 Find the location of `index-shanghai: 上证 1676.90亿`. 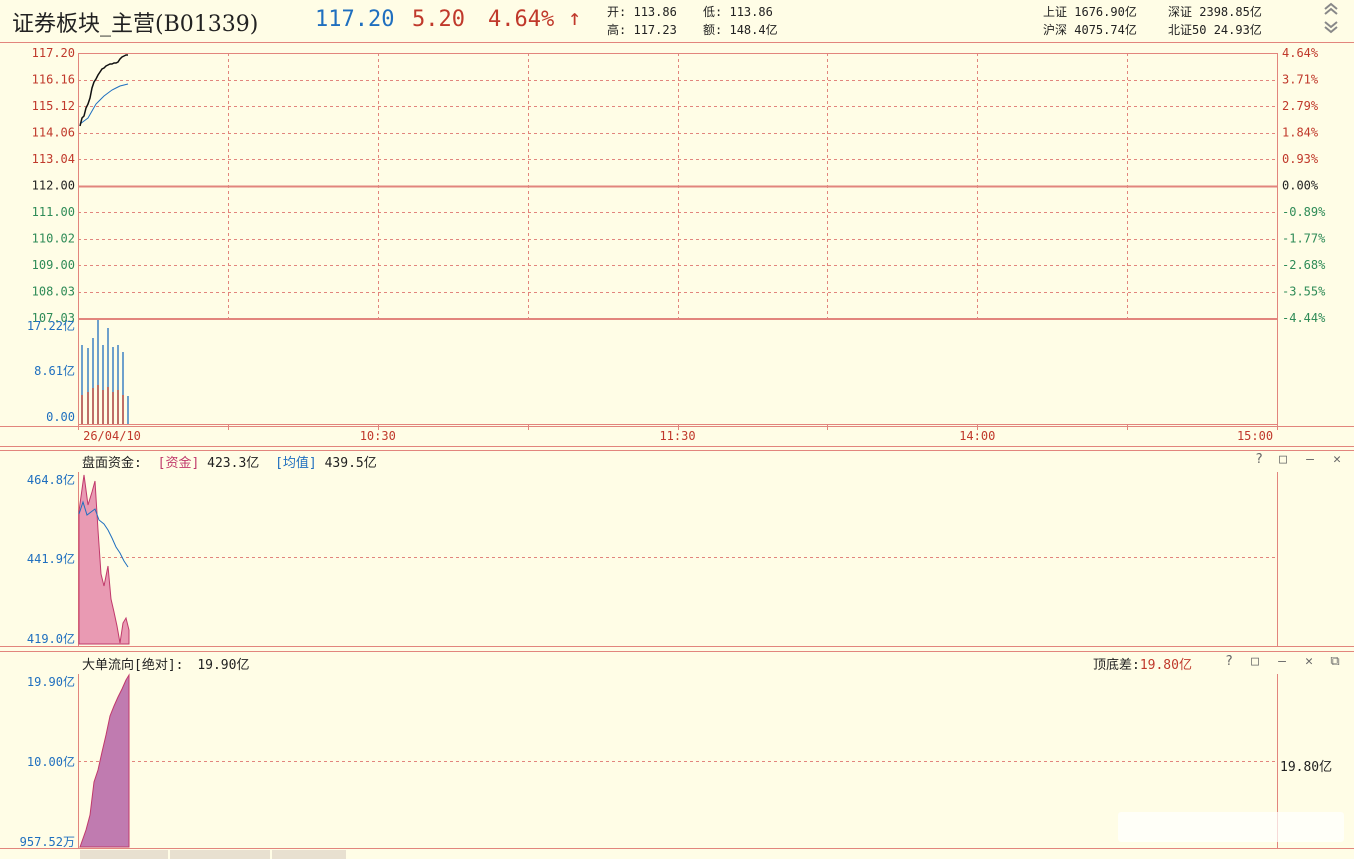

index-shanghai: 上证 1676.90亿 is located at coordinates (1090, 11).